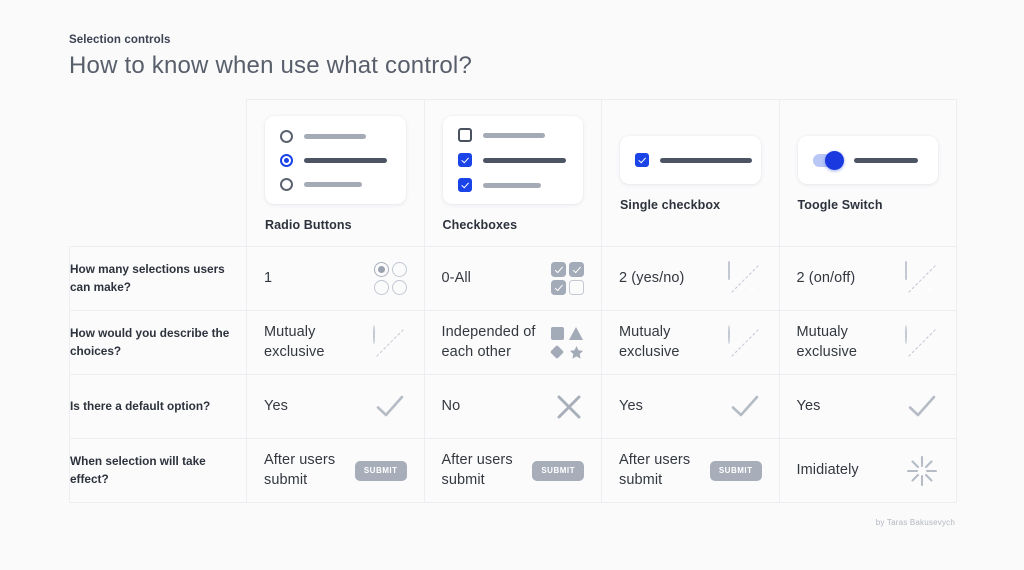  Describe the element at coordinates (569, 407) in the screenshot. I see `close-icon` at that location.